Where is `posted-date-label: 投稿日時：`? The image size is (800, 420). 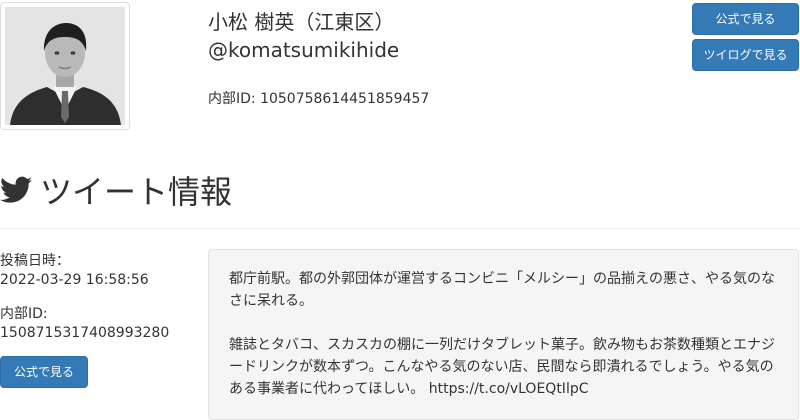
posted-date-label: 投稿日時： is located at coordinates (35, 261).